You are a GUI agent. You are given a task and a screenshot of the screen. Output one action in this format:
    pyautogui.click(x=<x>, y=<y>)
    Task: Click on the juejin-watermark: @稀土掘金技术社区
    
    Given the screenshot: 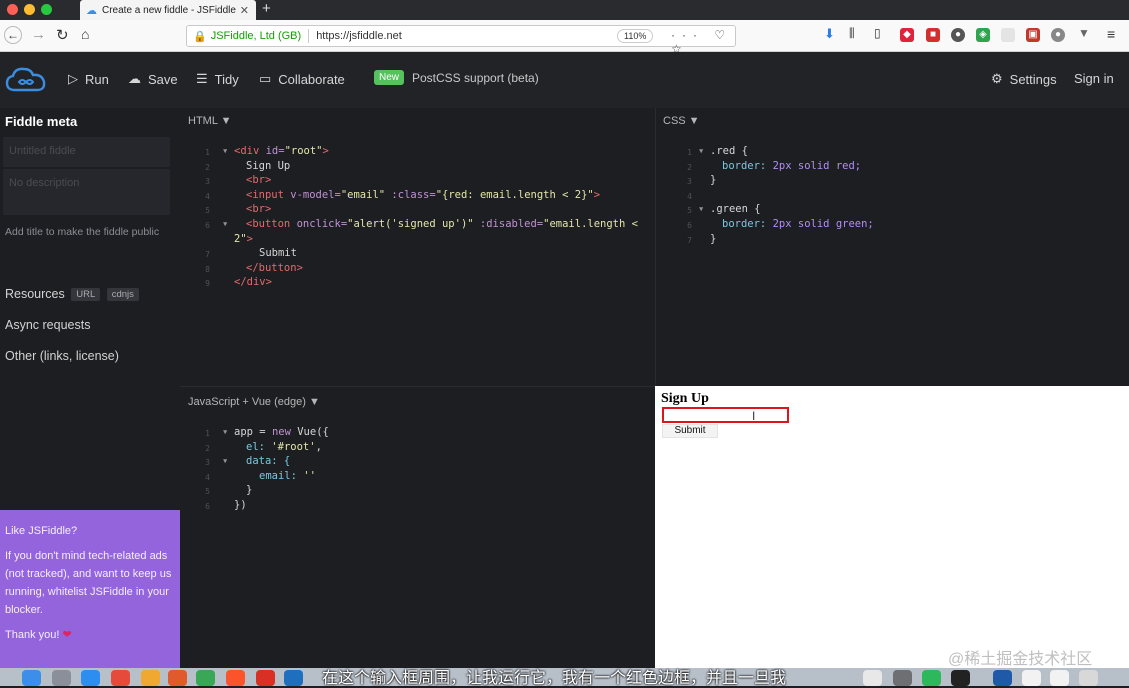 What is the action you would take?
    pyautogui.click(x=1020, y=659)
    